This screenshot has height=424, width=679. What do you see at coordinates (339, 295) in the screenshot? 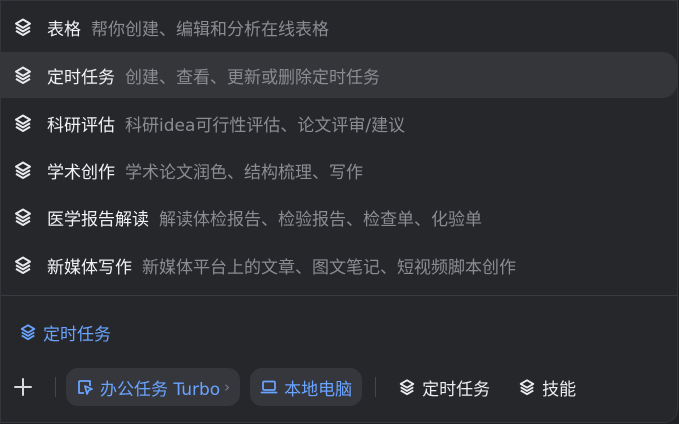
I see `menu-divider` at bounding box center [339, 295].